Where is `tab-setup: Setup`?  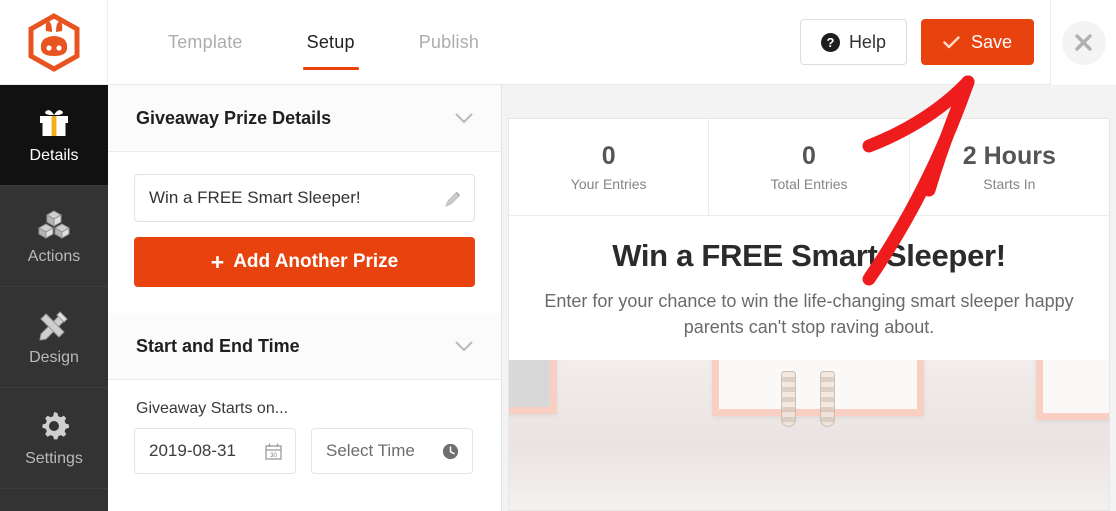
tab-setup: Setup is located at coordinates (331, 42).